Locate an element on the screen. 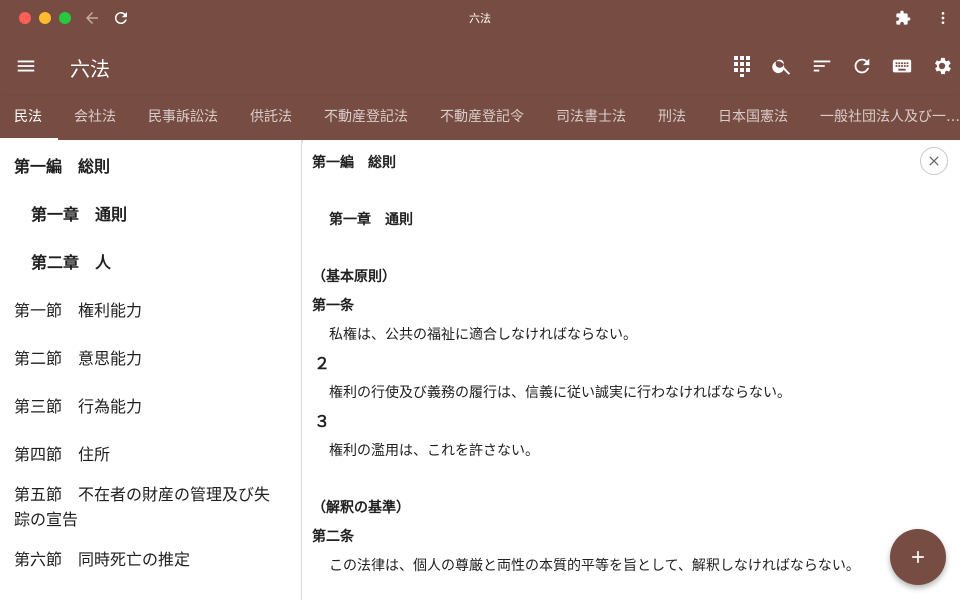  app-title: 六法 is located at coordinates (90, 69).